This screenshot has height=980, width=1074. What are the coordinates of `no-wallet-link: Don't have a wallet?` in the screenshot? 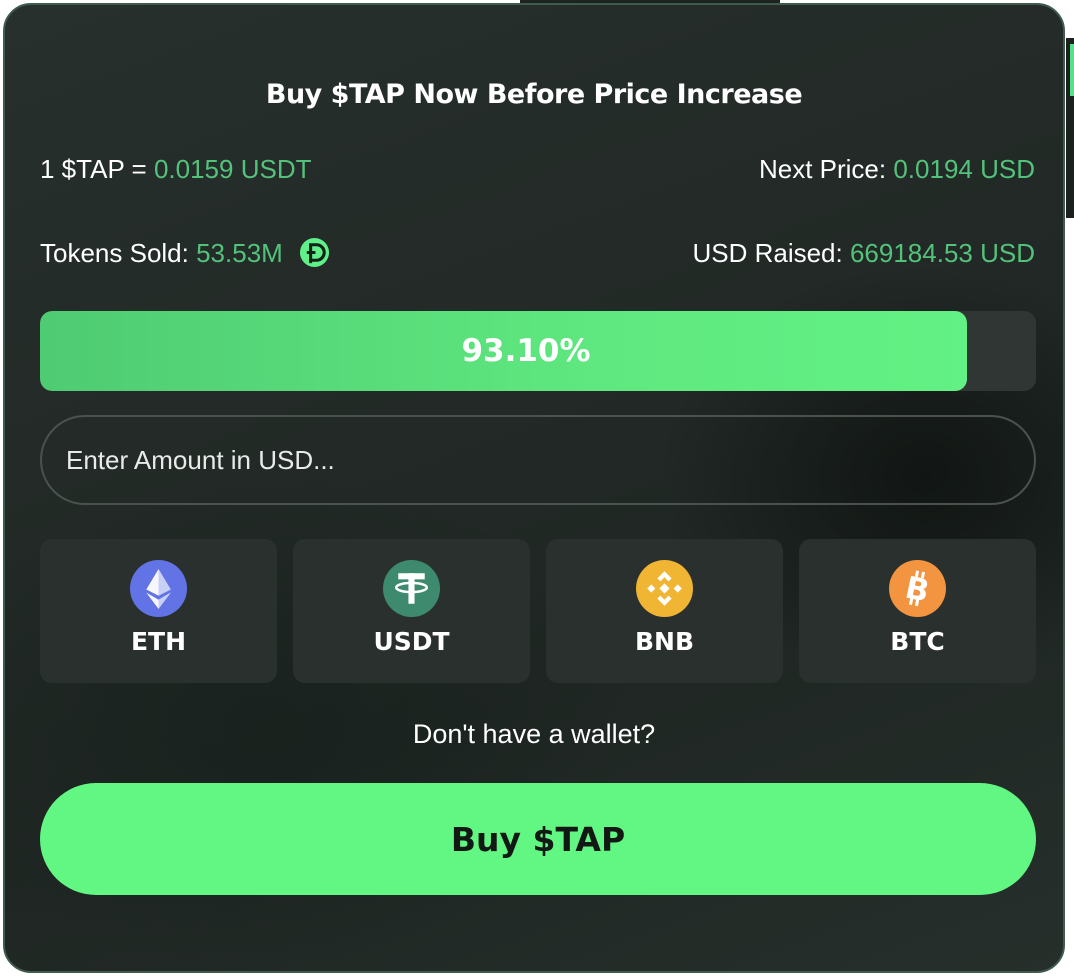 It's located at (534, 734).